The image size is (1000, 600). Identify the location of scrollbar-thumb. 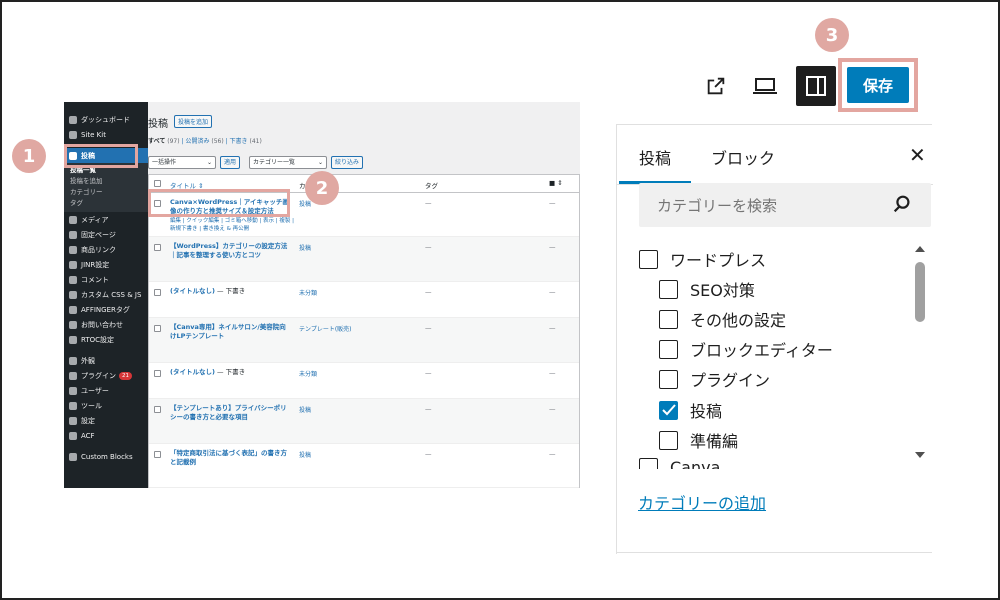
(920, 292).